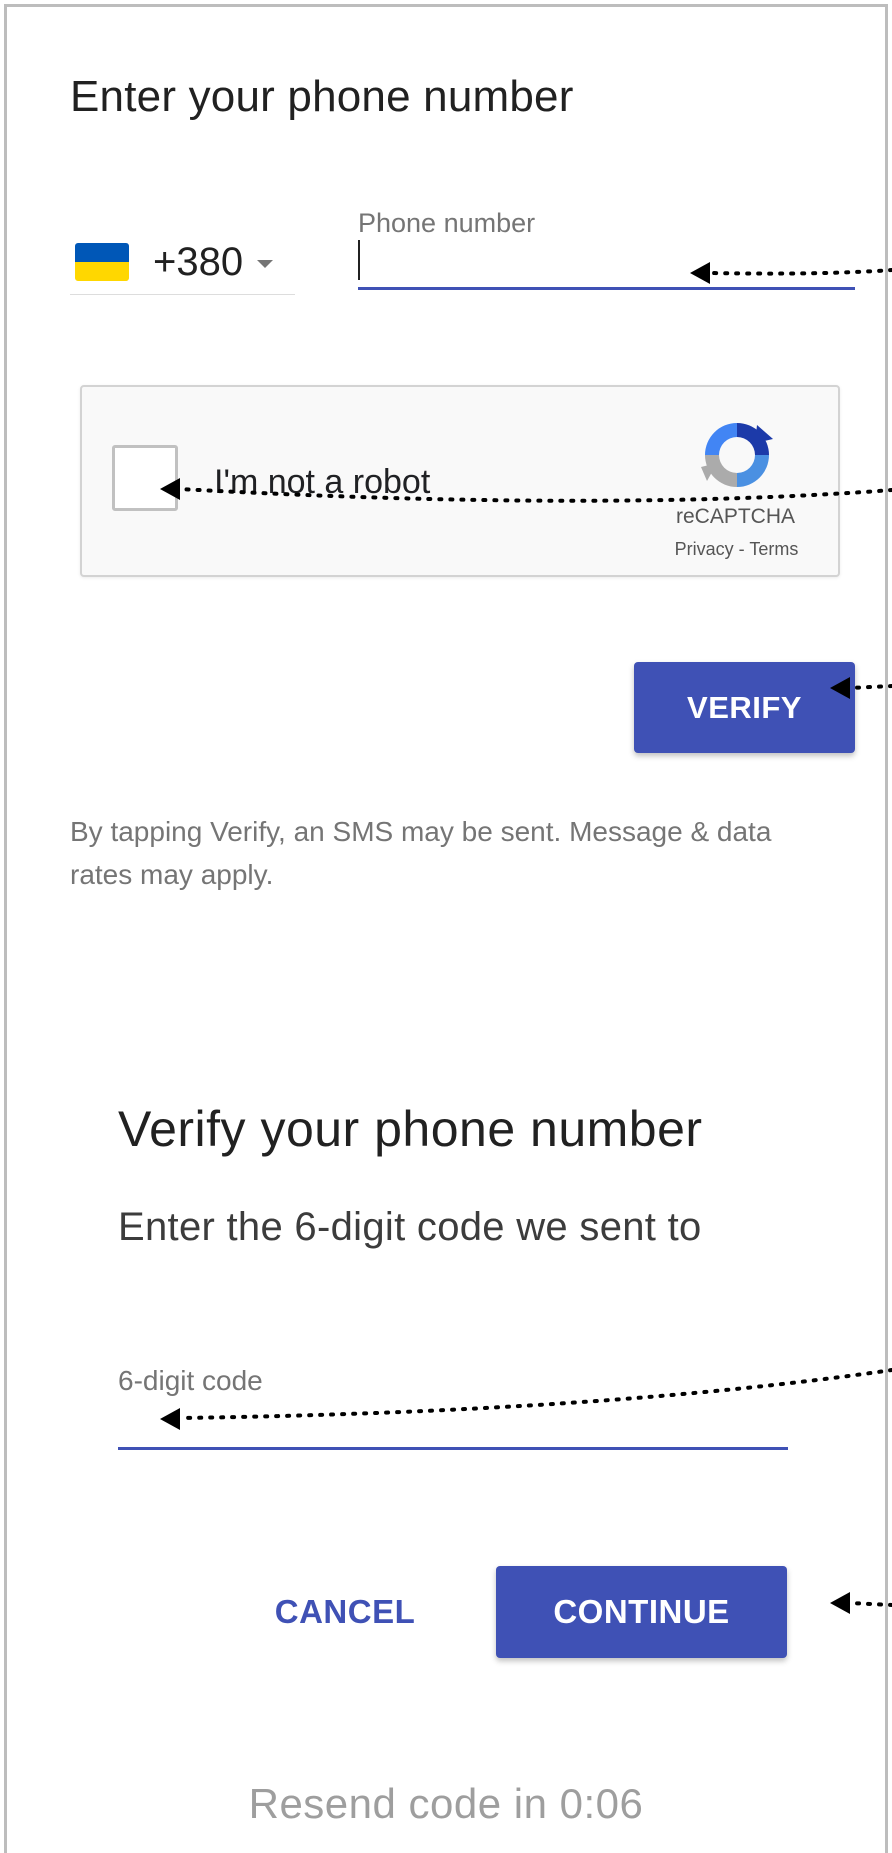 The height and width of the screenshot is (1853, 892). Describe the element at coordinates (737, 455) in the screenshot. I see `recaptcha-logo-icon` at that location.